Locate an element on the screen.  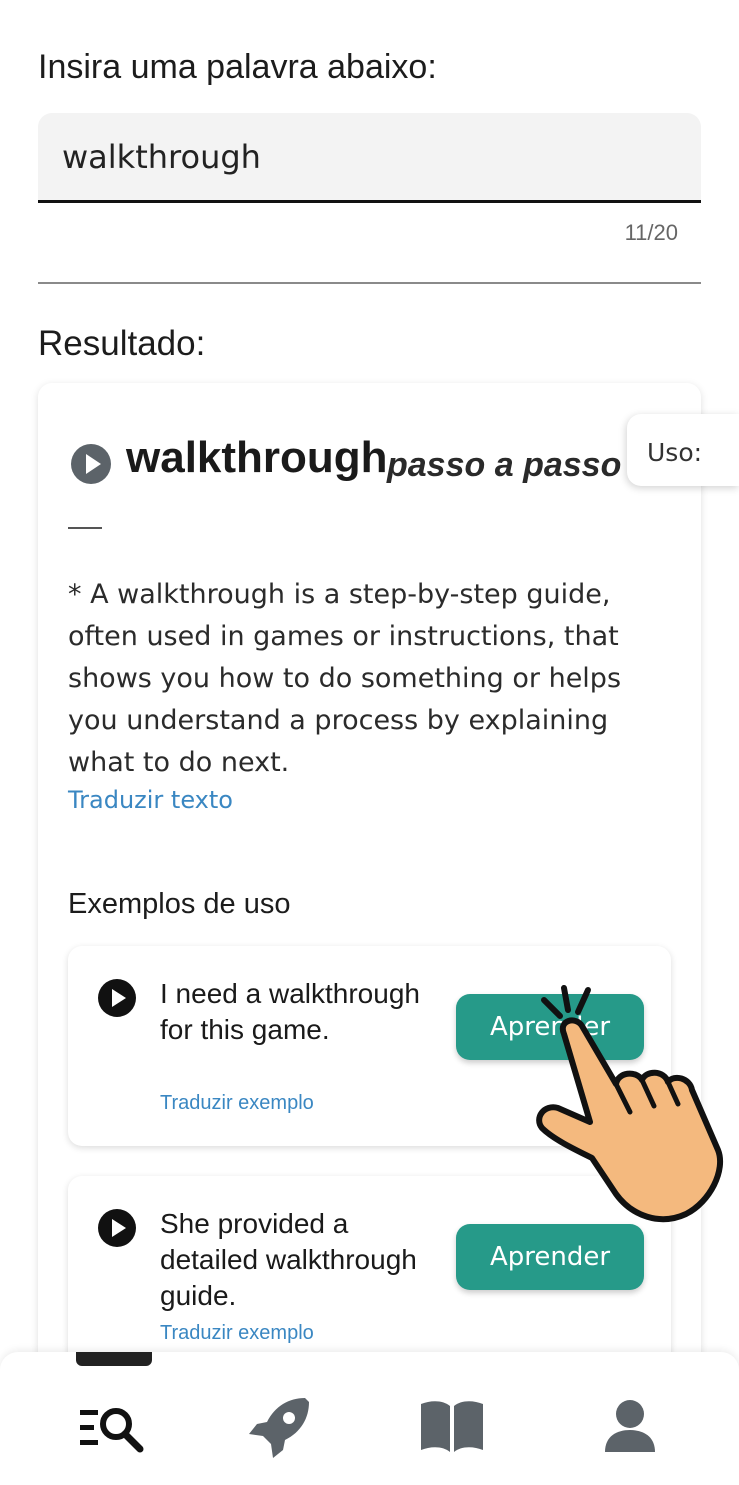
usage-tab-label: Uso: is located at coordinates (675, 452).